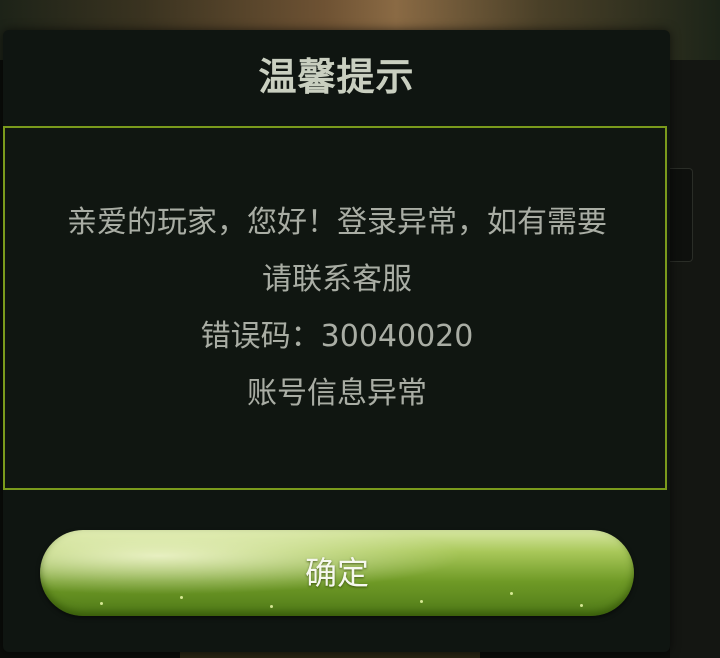  I want to click on message-line-reason: 账号信息异常, so click(337, 393).